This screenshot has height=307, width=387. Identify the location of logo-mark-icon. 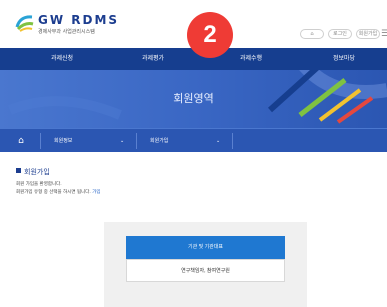
(24, 23).